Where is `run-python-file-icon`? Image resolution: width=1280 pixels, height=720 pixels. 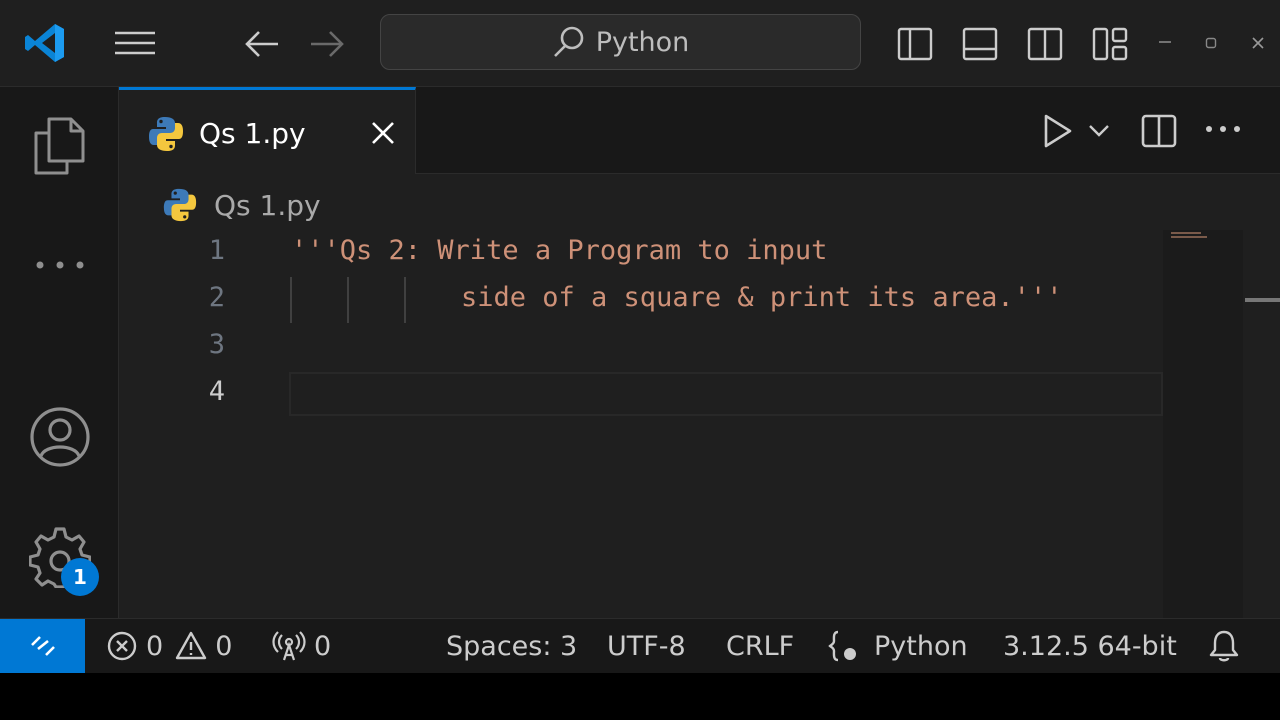
run-python-file-icon is located at coordinates (1058, 131).